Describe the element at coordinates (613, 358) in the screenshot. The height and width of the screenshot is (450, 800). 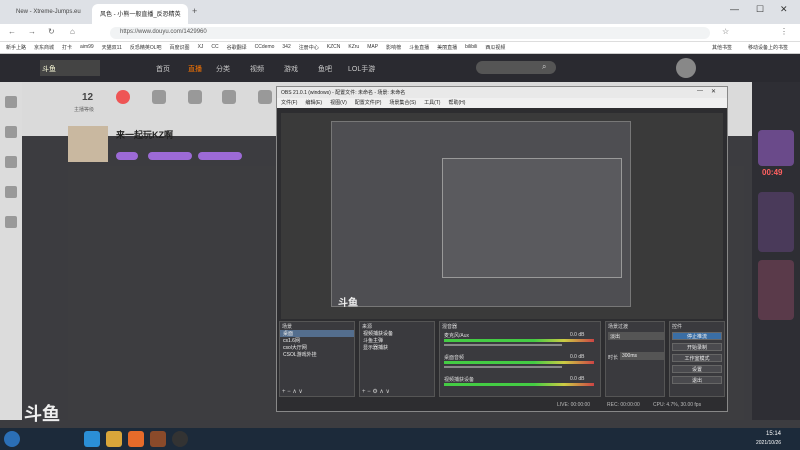
I see `duration-label: 时长` at that location.